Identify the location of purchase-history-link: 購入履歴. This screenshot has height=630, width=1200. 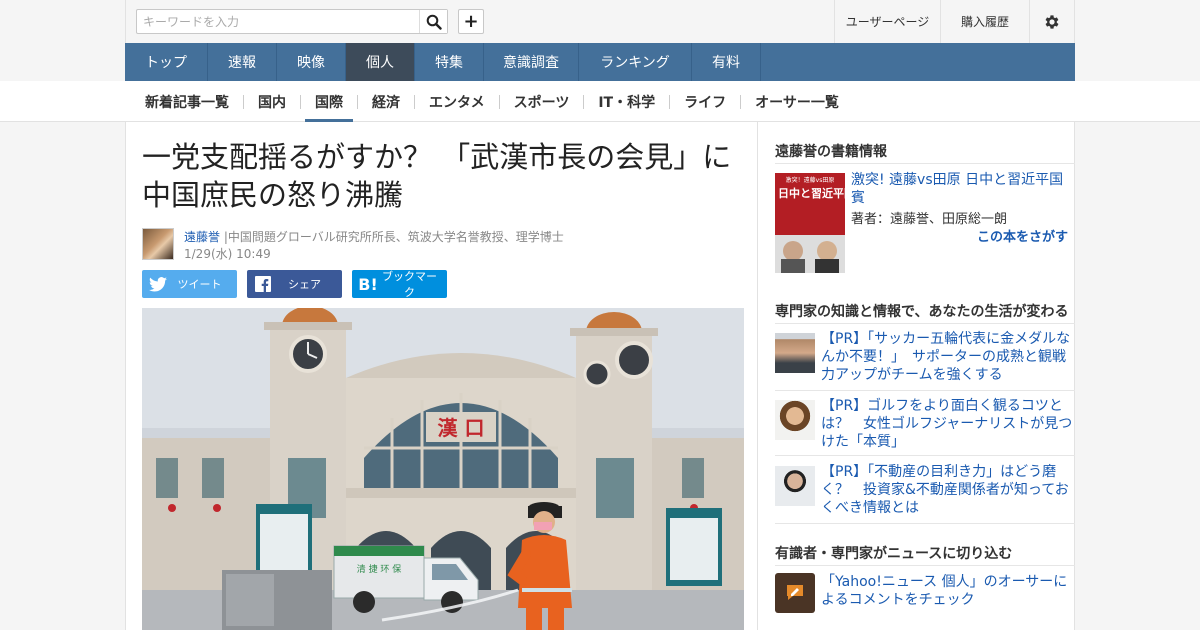
(984, 21).